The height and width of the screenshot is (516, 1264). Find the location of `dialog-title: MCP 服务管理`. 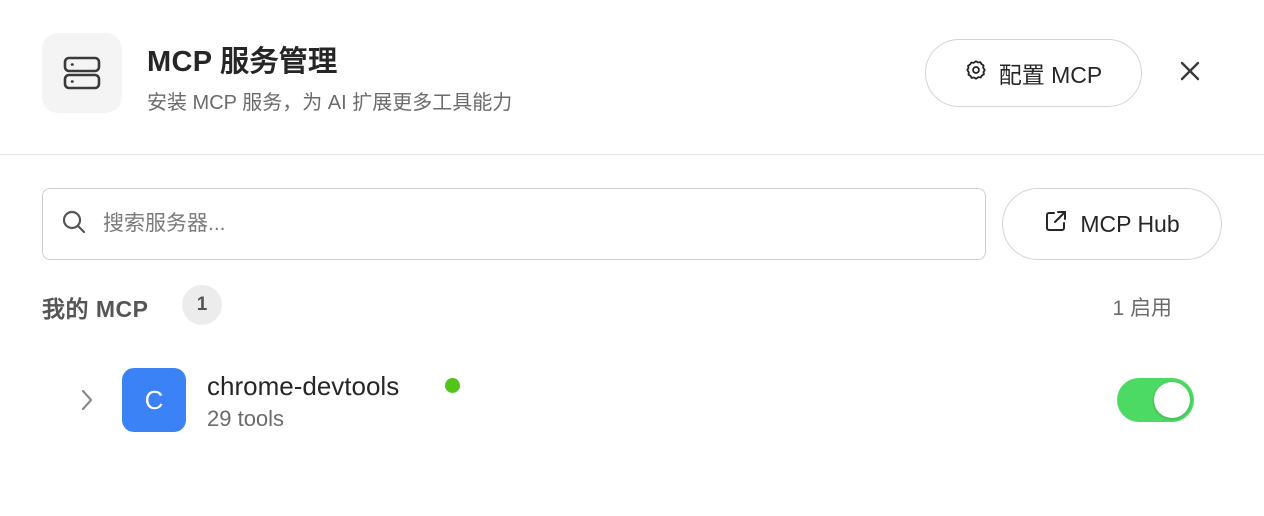

dialog-title: MCP 服务管理 is located at coordinates (242, 62).